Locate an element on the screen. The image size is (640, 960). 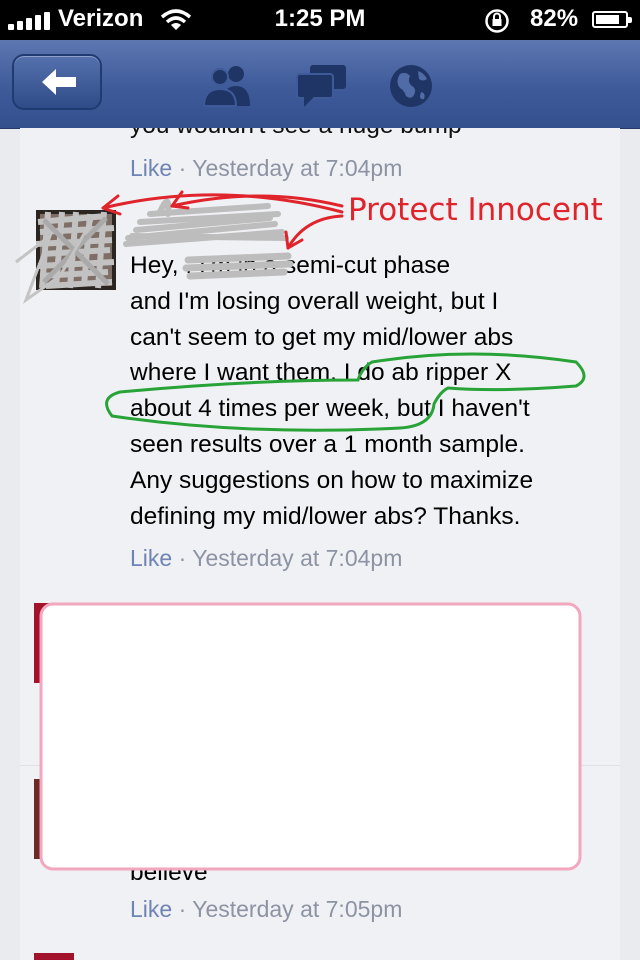
comment-line: where I want them. I do ab ripper X is located at coordinates (321, 373).